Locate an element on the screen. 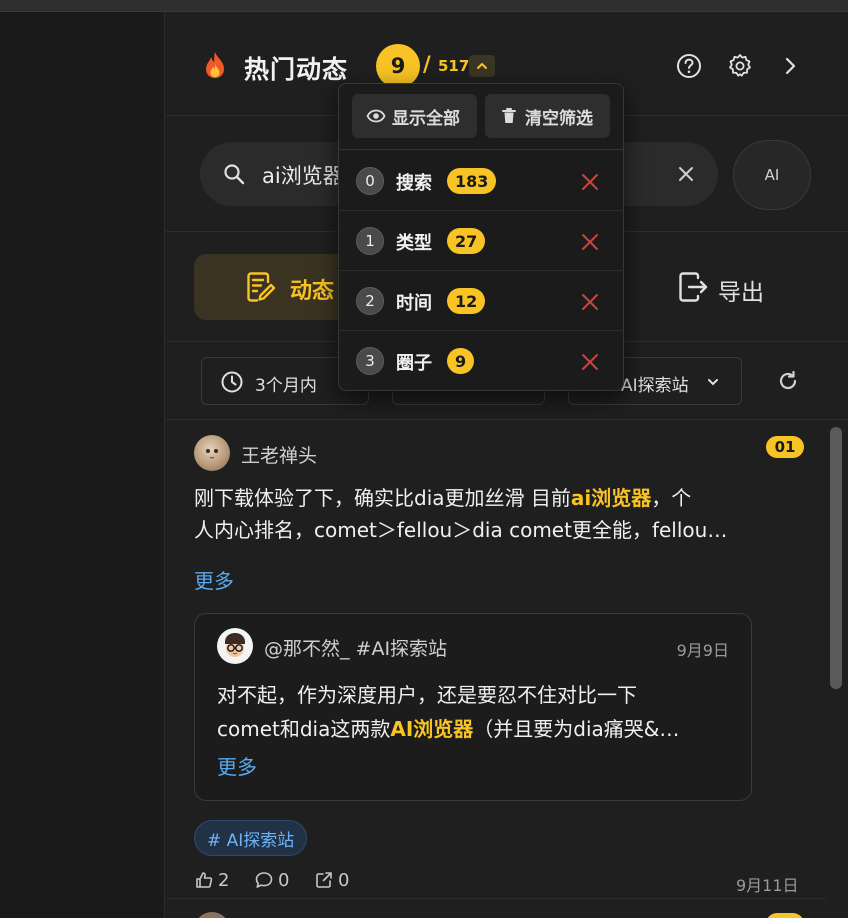 The width and height of the screenshot is (848, 918). rank-badge is located at coordinates (785, 915).